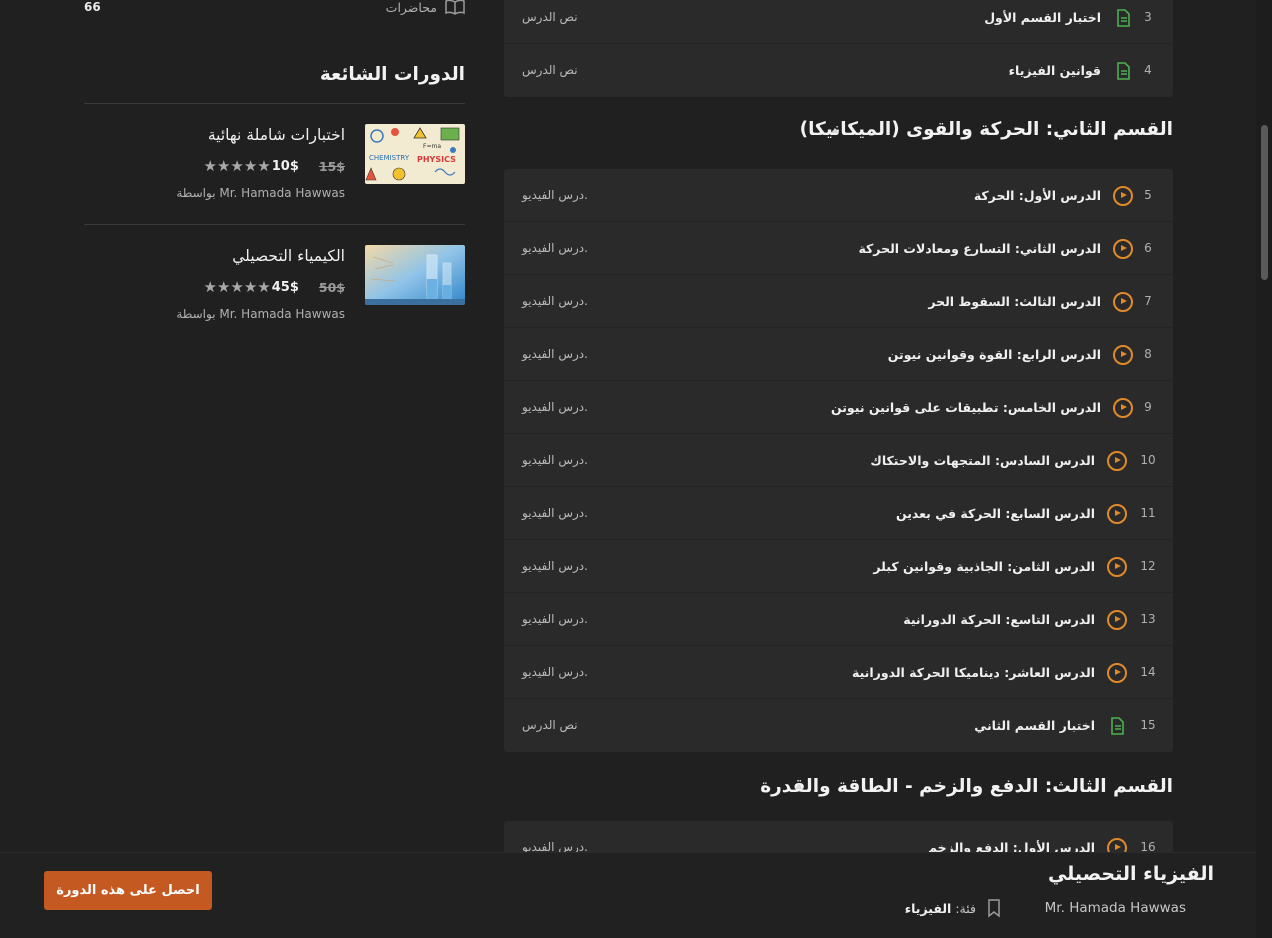 The image size is (1272, 938). Describe the element at coordinates (1148, 725) in the screenshot. I see `lesson-number: 15` at that location.